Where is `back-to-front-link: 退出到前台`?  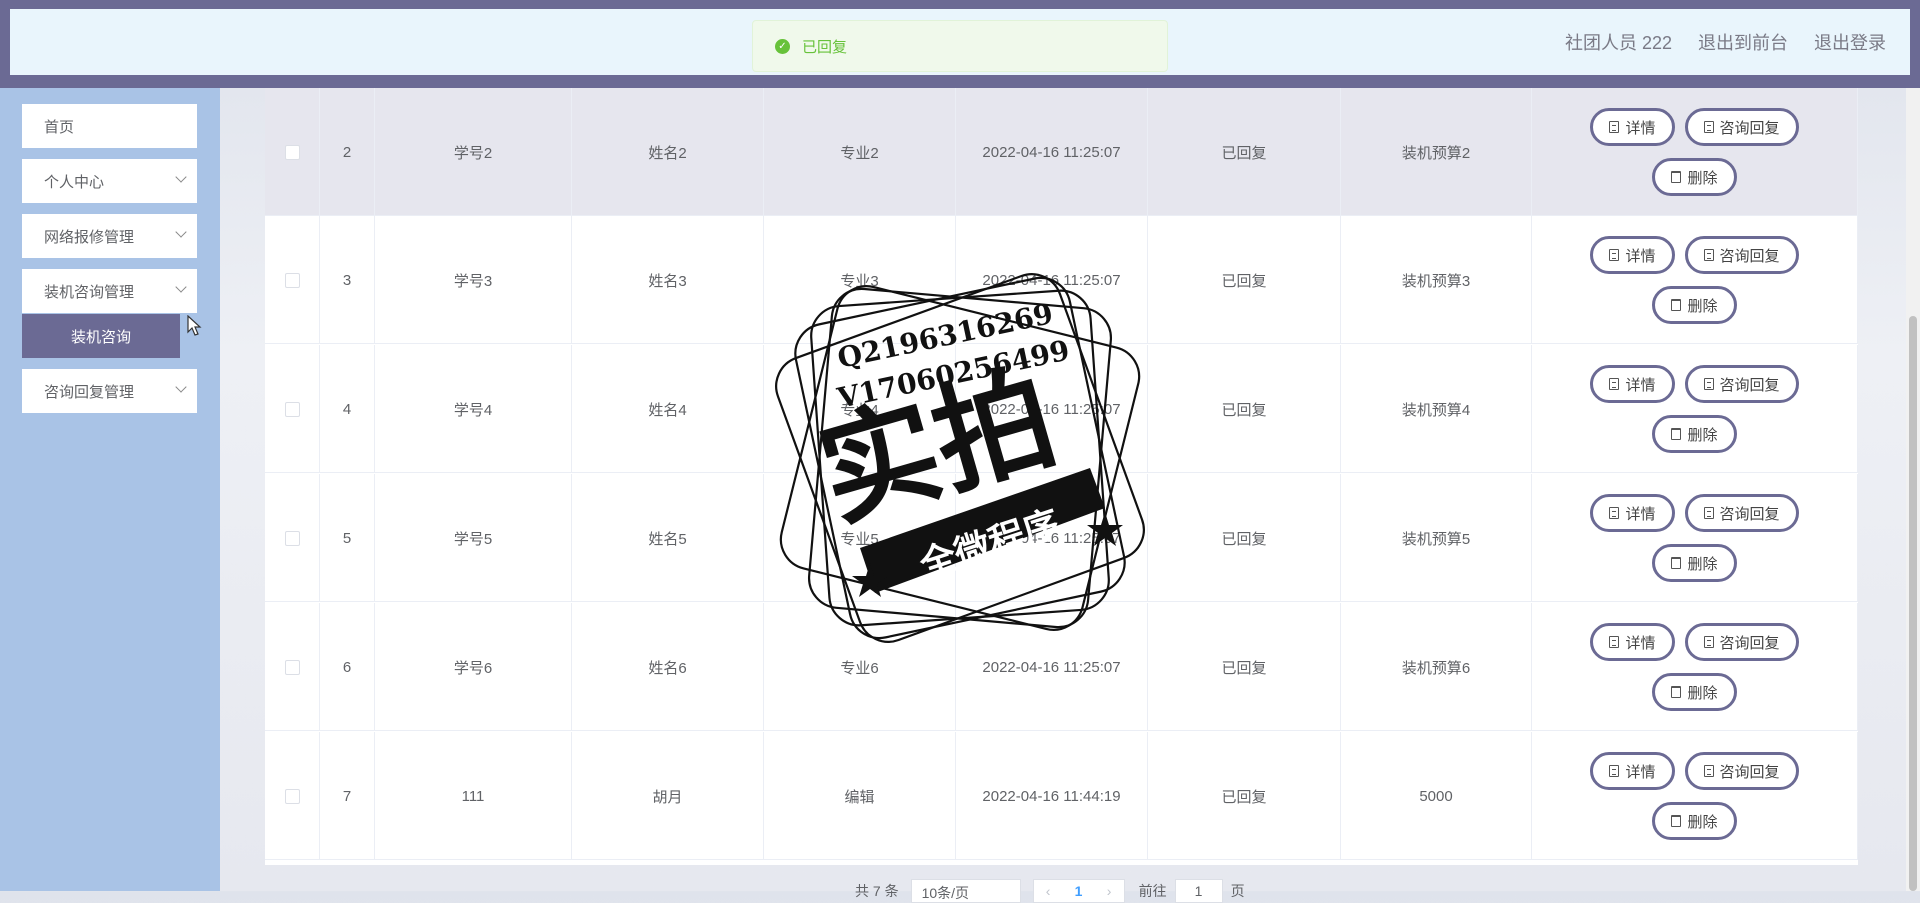
back-to-front-link: 退出到前台 is located at coordinates (1743, 42).